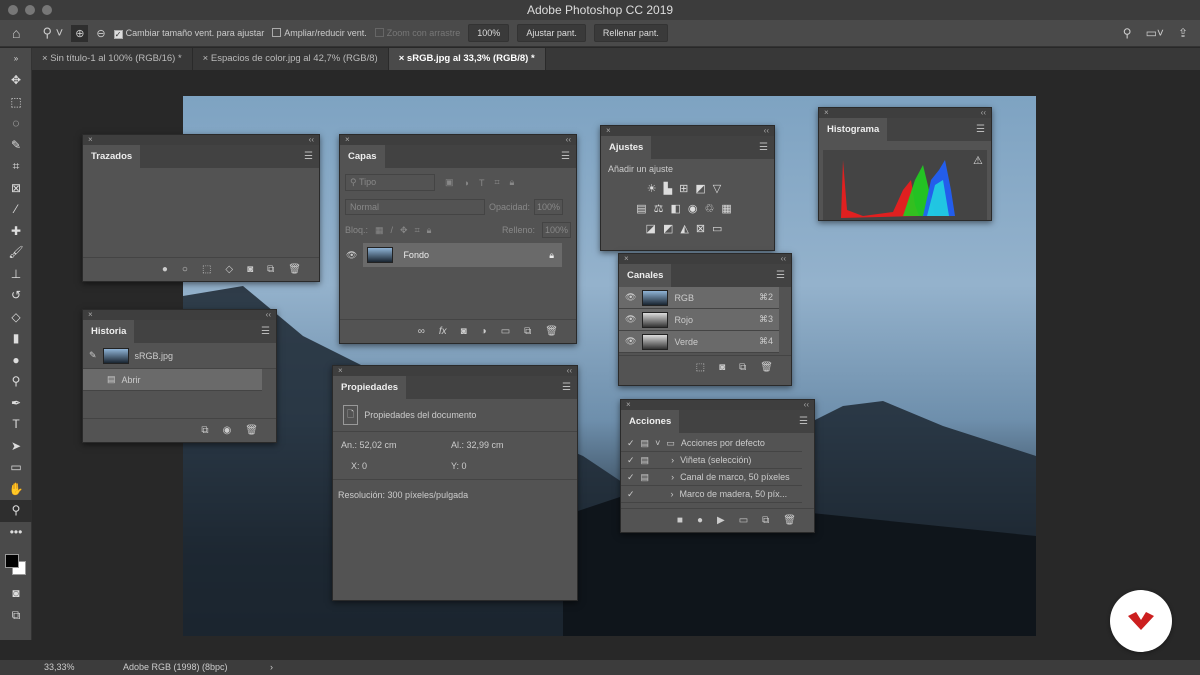 The height and width of the screenshot is (675, 1200). Describe the element at coordinates (417, 33) in the screenshot. I see `scrubby-zoom-checkbox: Zoom con arrastre` at that location.